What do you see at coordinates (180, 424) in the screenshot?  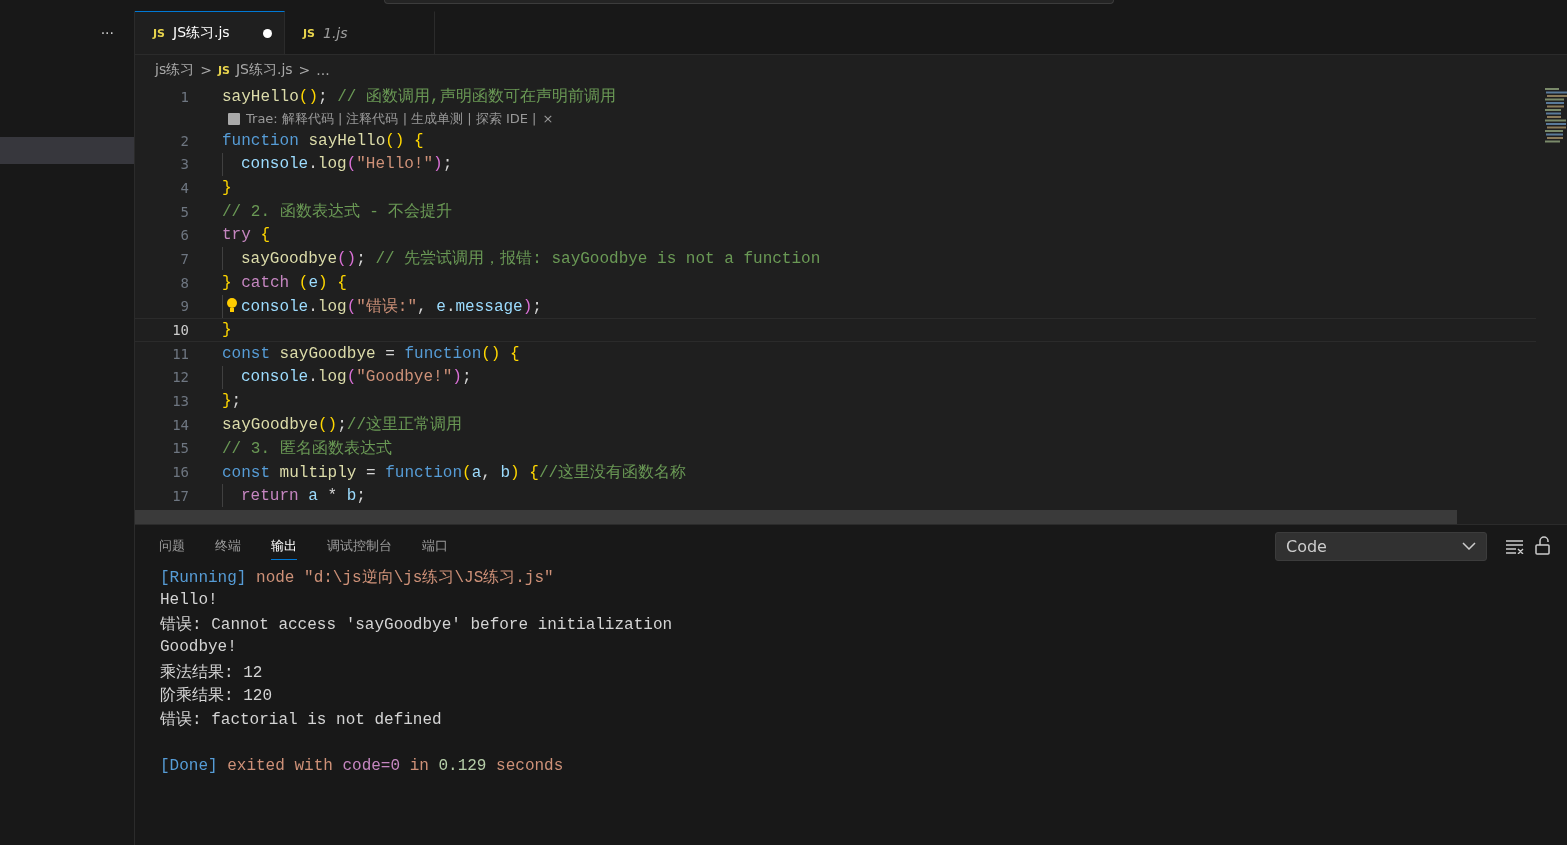 I see `line-number: 14` at bounding box center [180, 424].